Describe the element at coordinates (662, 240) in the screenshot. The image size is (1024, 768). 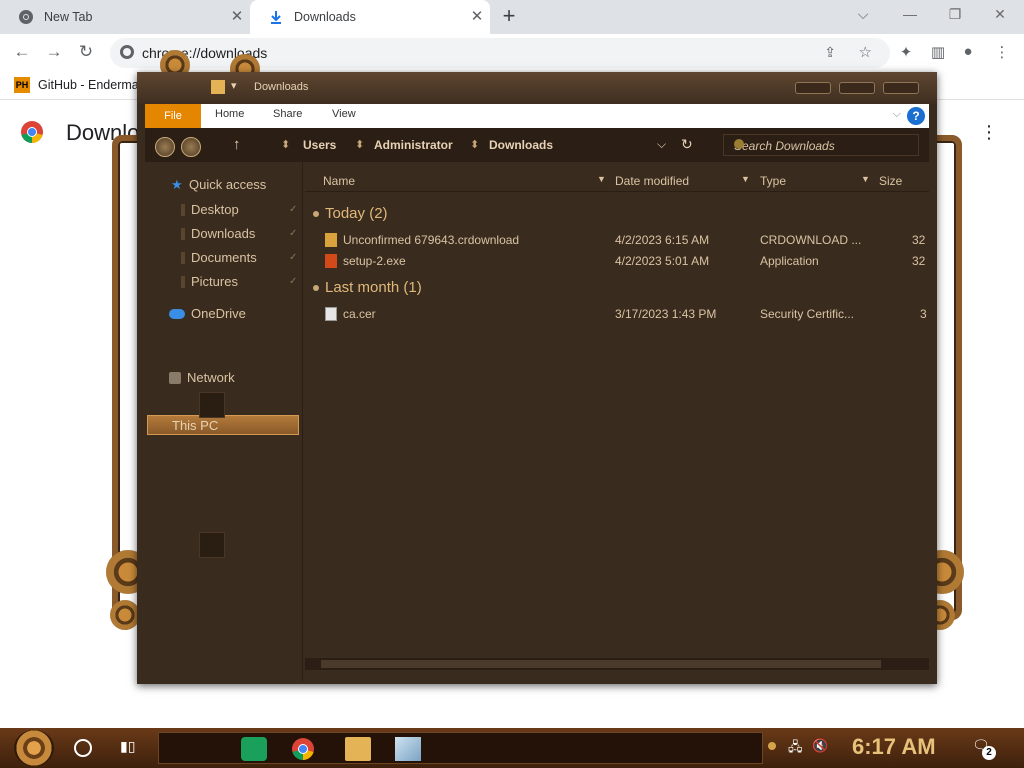
I see `file-date: 4/2/2023 6:15 AM` at that location.